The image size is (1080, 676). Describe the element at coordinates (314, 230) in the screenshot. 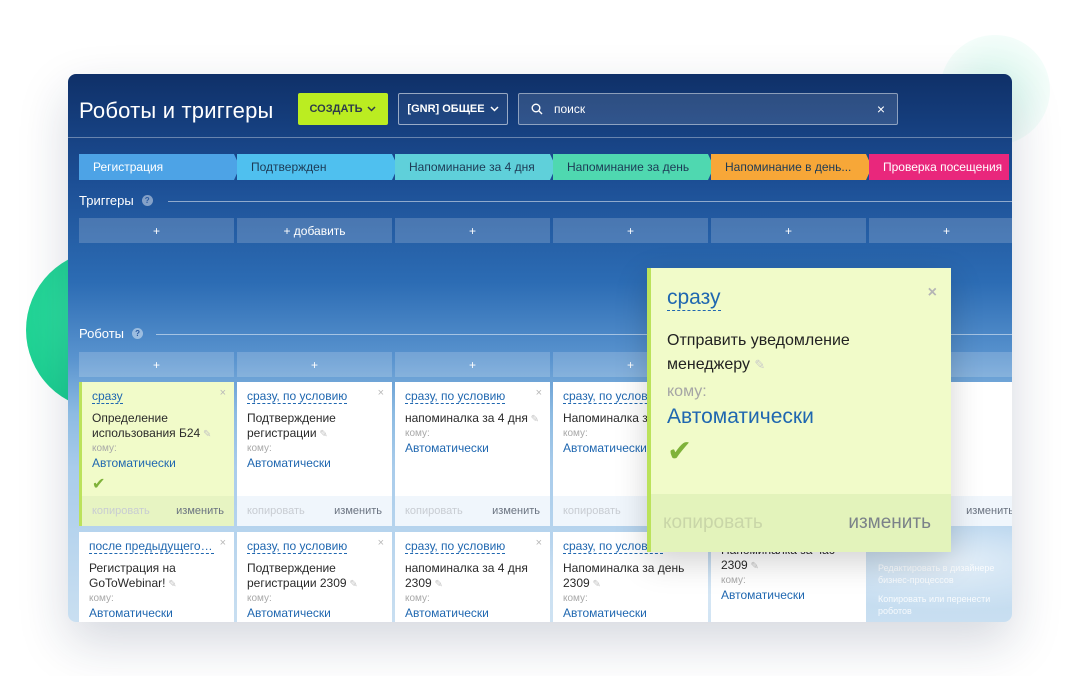

I see `add-trigger-button: + добавить` at that location.